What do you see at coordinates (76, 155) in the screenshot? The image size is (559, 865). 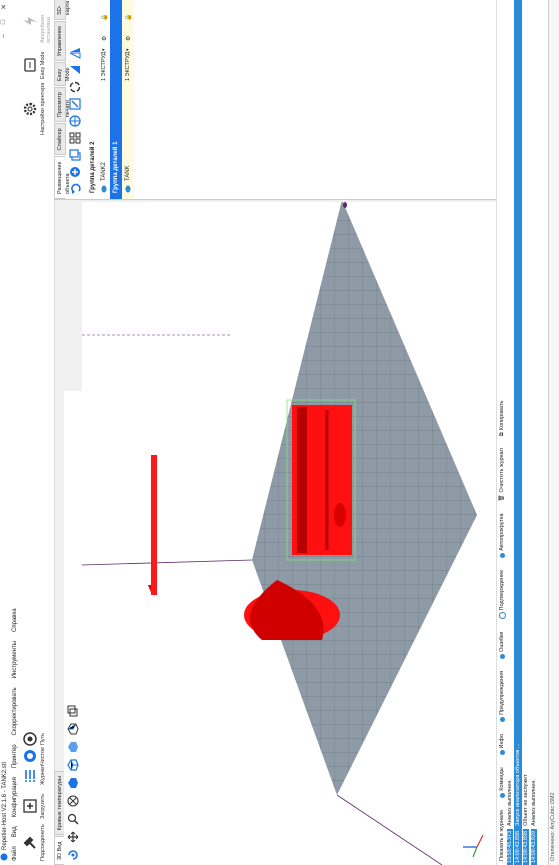 I see `copy-object-icon` at bounding box center [76, 155].